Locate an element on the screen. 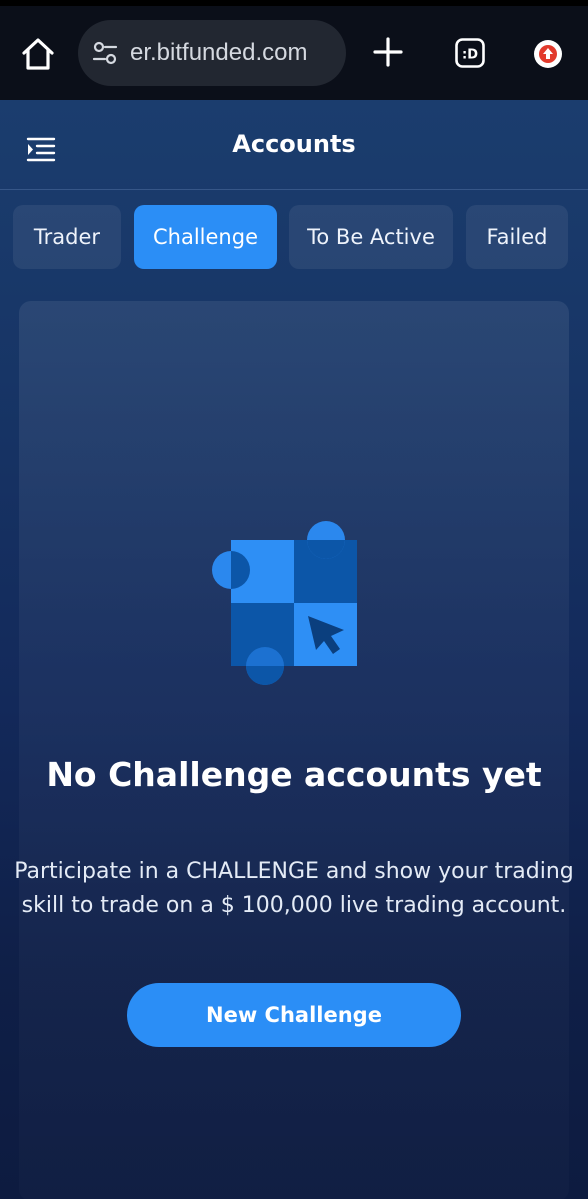 The height and width of the screenshot is (1199, 588). tab-to-be-active: To Be Active is located at coordinates (371, 237).